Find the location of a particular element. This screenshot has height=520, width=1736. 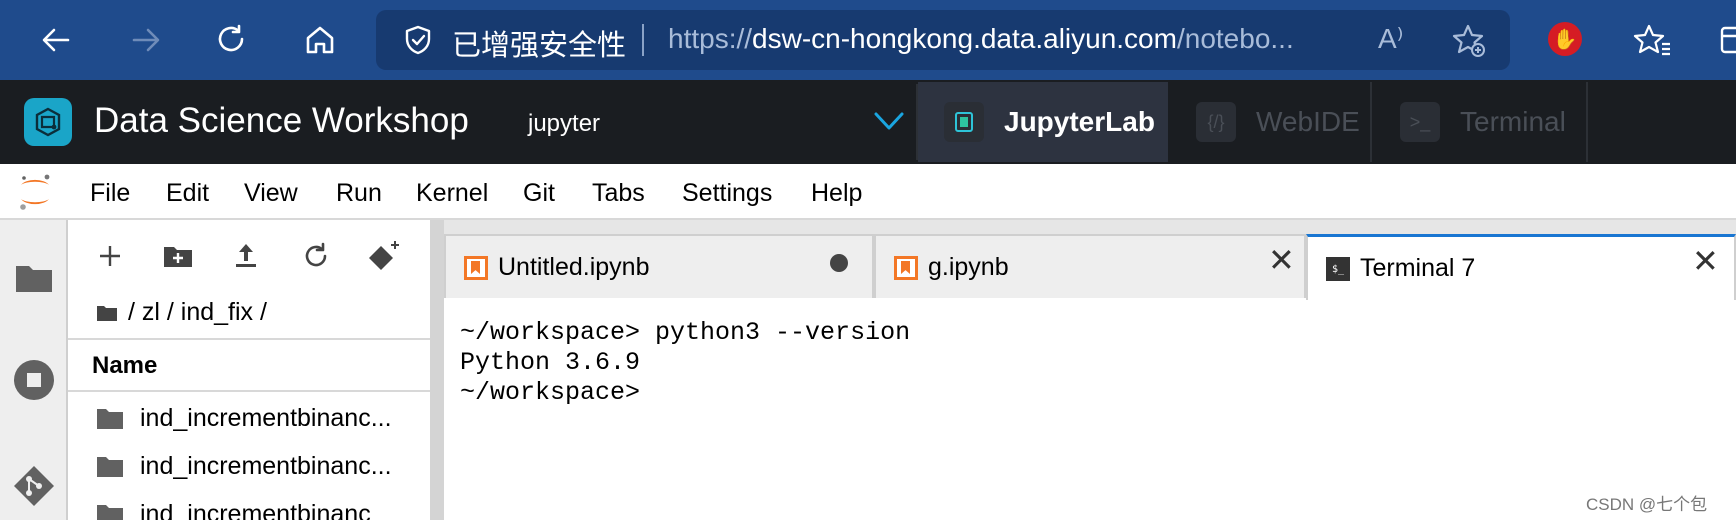

panel-splitter is located at coordinates (437, 370).